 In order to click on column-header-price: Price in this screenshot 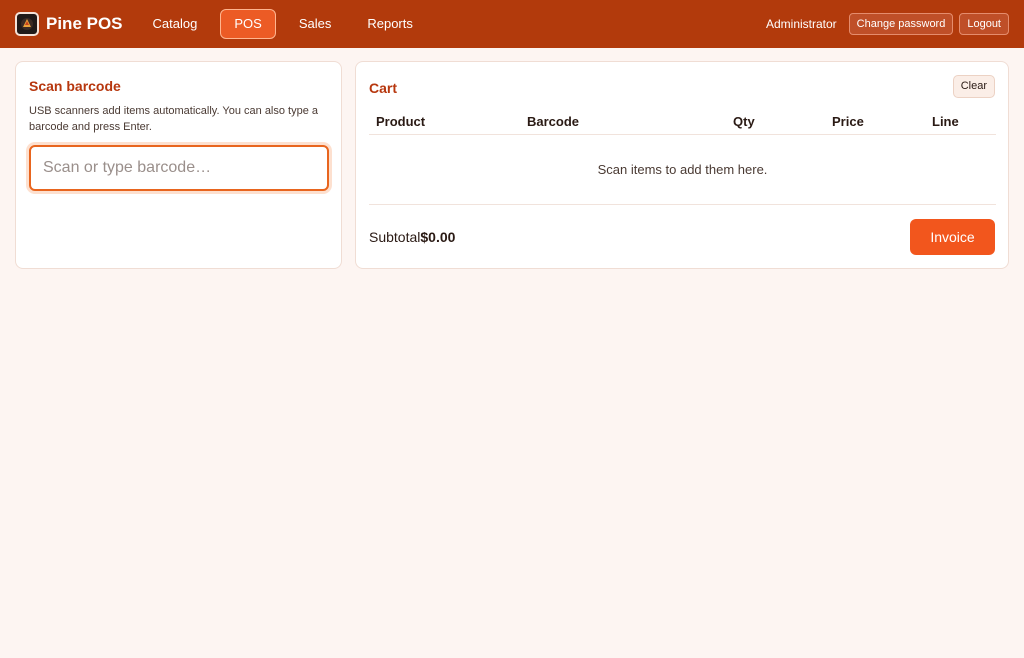, I will do `click(848, 121)`.